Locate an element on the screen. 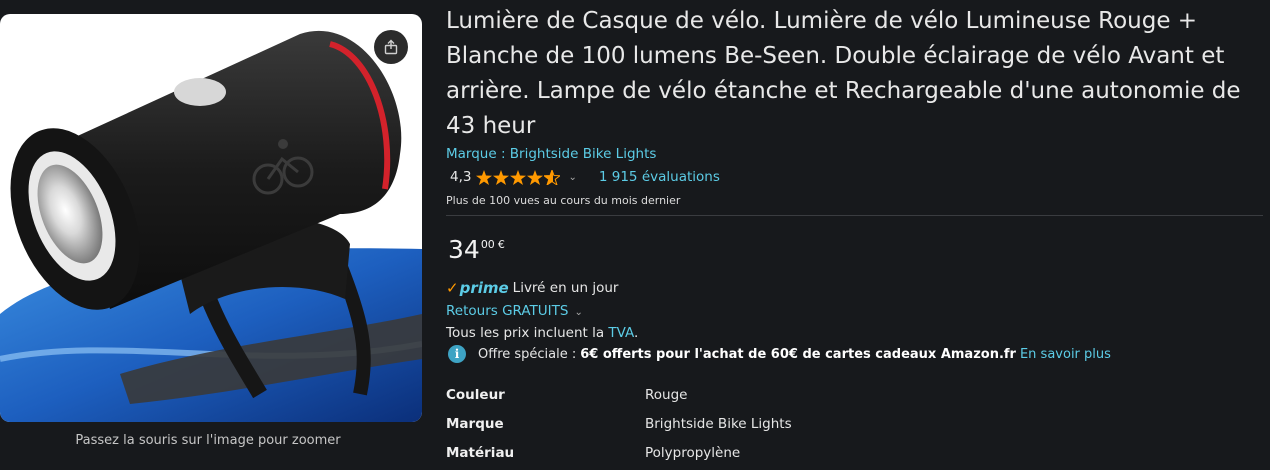 The height and width of the screenshot is (470, 1270). spec-row: Matériau Polypropylène is located at coordinates (619, 452).